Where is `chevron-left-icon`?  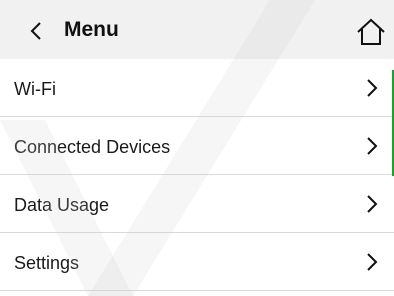
chevron-left-icon is located at coordinates (36, 31).